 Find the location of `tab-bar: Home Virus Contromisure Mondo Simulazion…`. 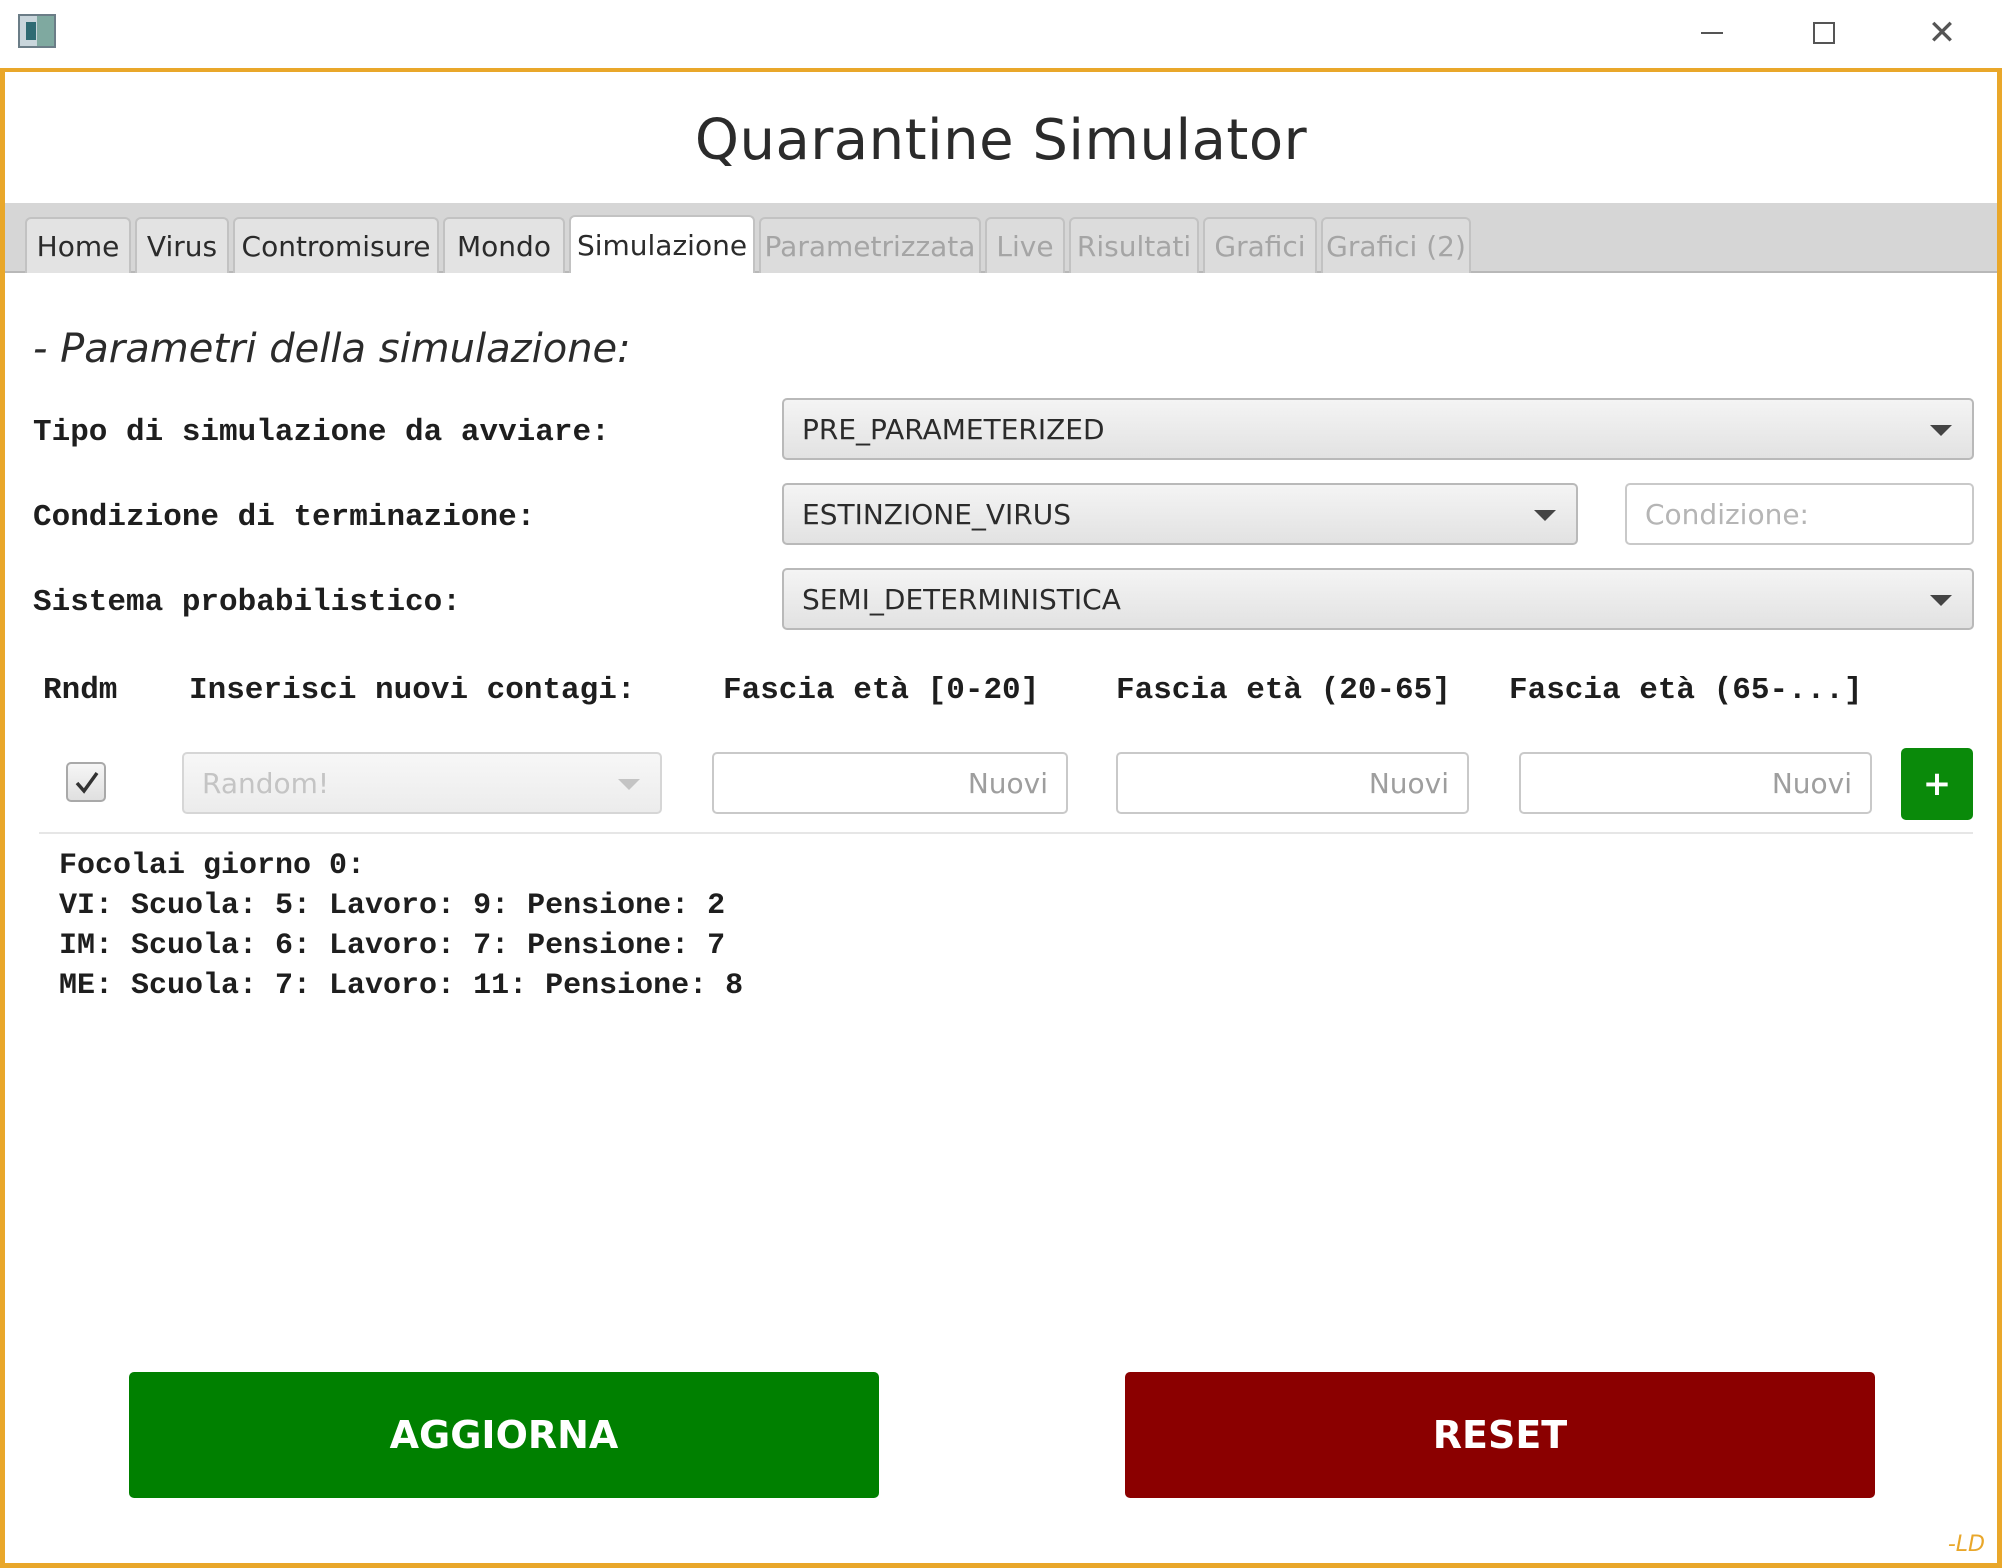

tab-bar: Home Virus Contromisure Mondo Simulazion… is located at coordinates (1001, 238).